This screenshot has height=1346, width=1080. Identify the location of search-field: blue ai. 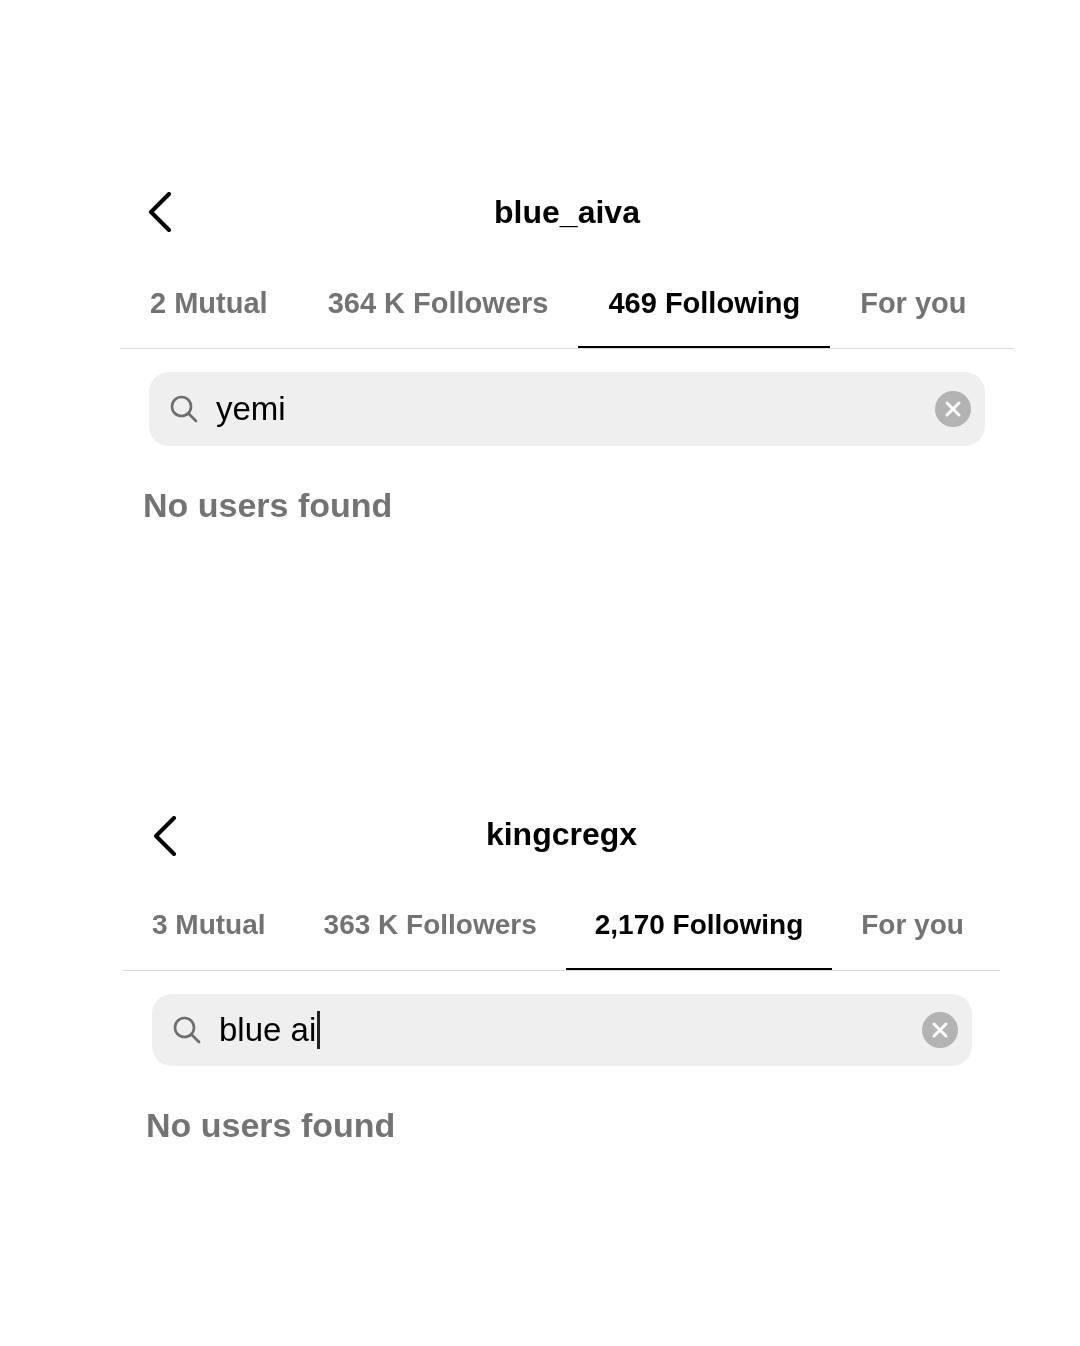
(562, 1030).